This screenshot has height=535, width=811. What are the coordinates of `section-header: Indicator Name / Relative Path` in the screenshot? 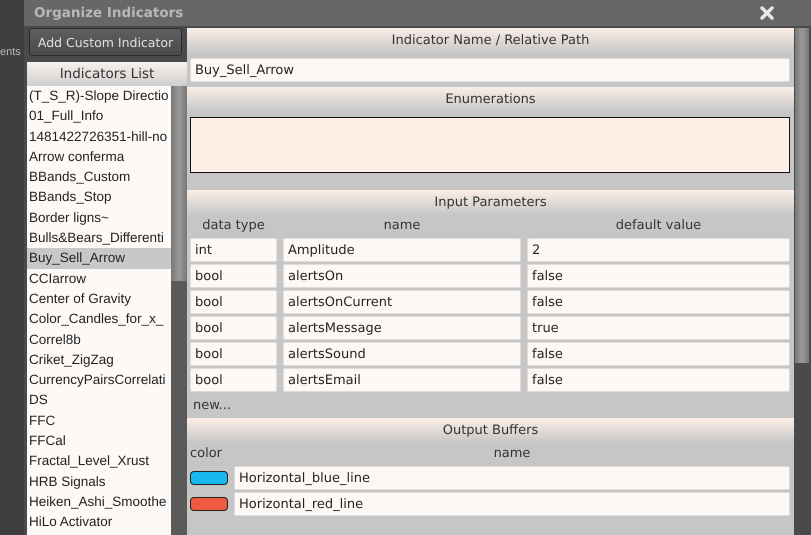 It's located at (490, 40).